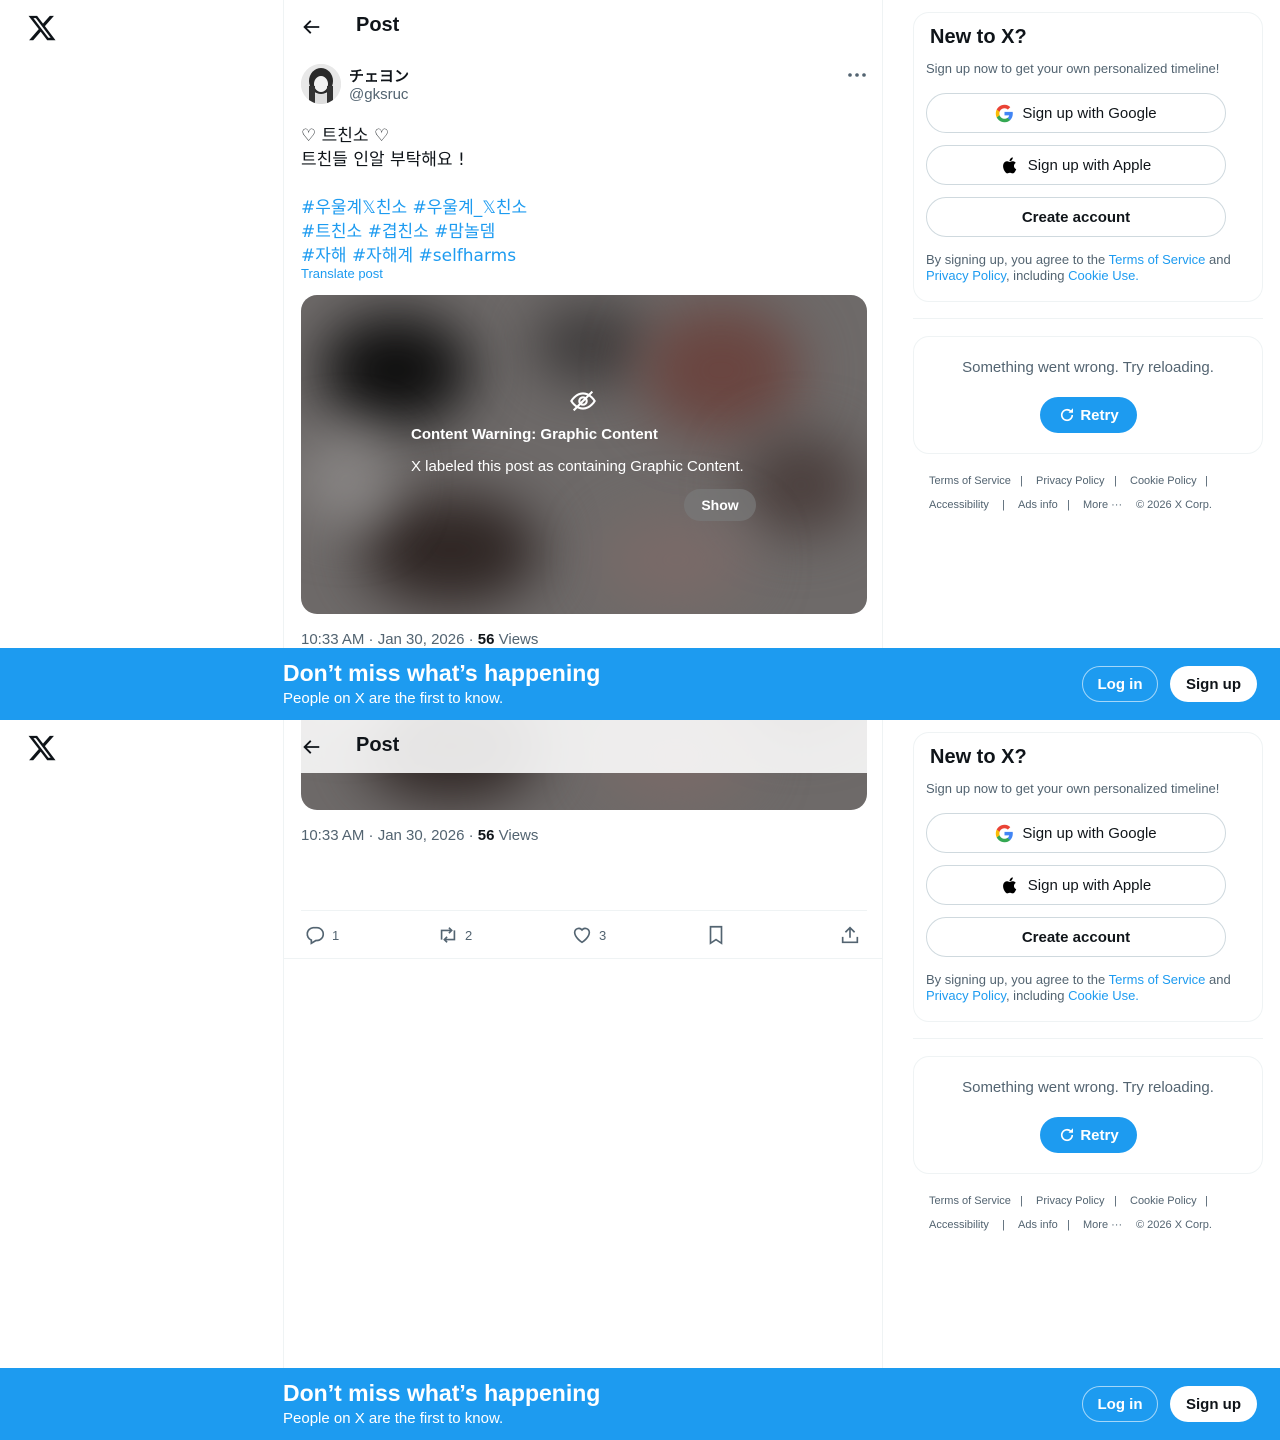 This screenshot has height=1440, width=1280. Describe the element at coordinates (378, 94) in the screenshot. I see `user-handle: @gksruc` at that location.